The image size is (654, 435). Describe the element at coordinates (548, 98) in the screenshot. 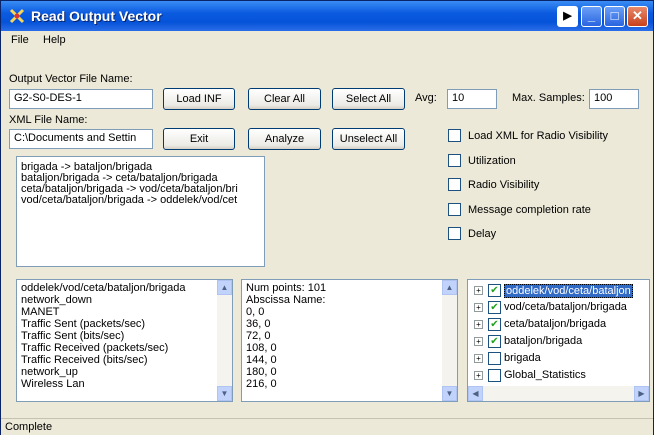

I see `max-samples-label: Max. Samples:` at that location.